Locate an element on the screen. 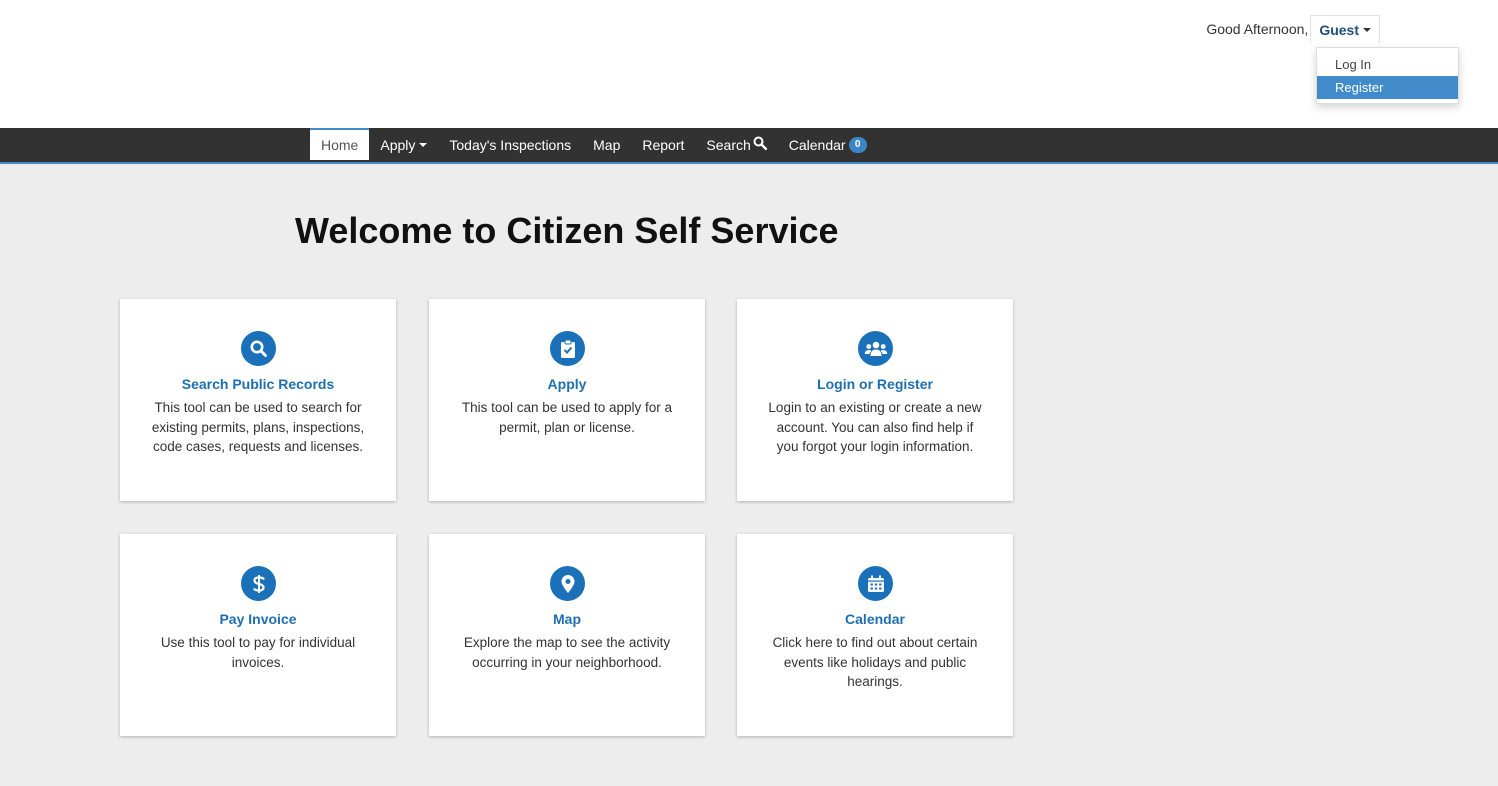 The width and height of the screenshot is (1498, 786). user-menu-button: Guest is located at coordinates (1345, 29).